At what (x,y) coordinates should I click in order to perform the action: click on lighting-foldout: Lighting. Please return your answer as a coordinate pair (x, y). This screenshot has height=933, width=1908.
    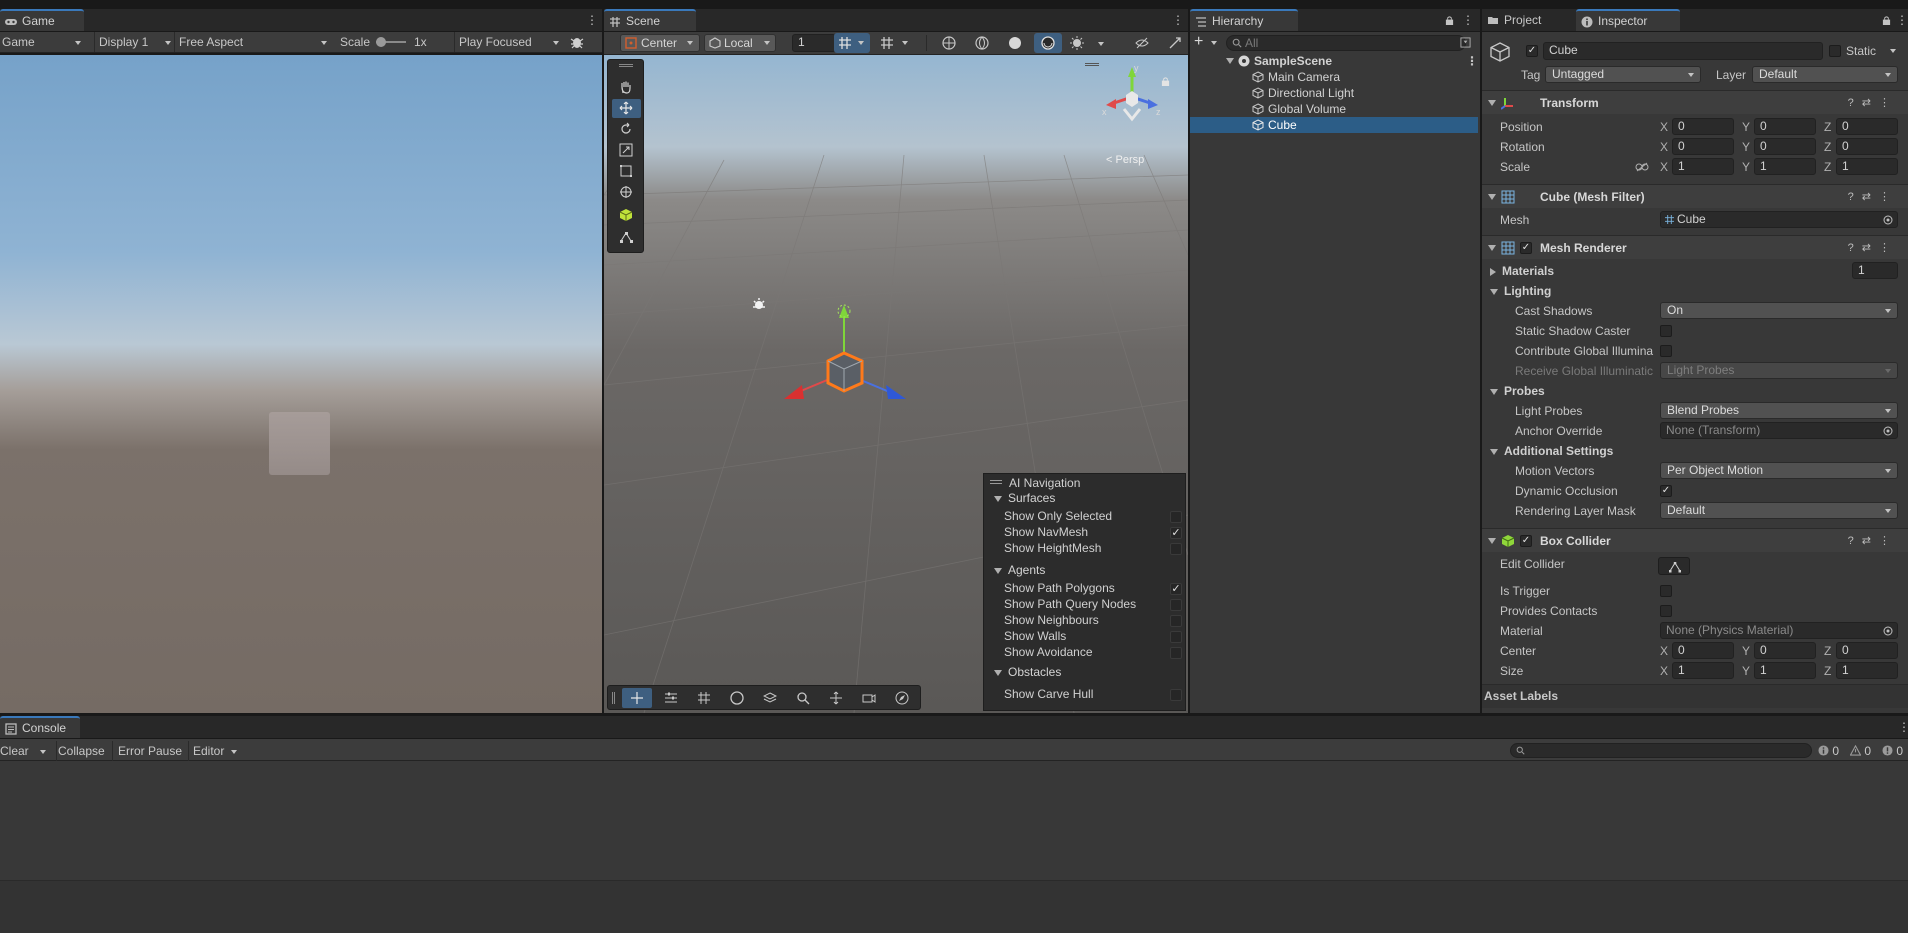
    Looking at the image, I should click on (1520, 291).